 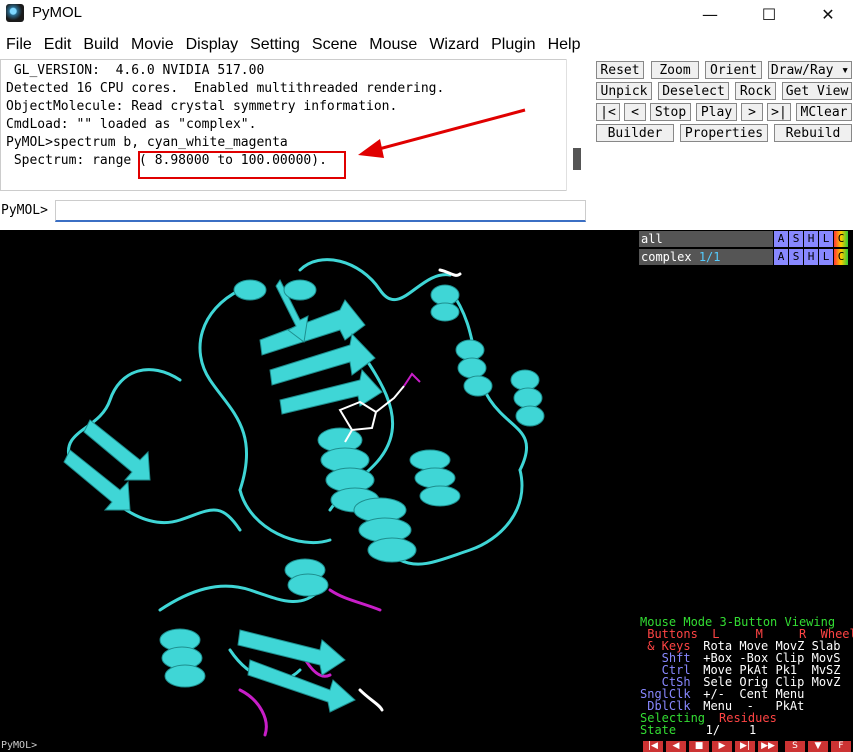 What do you see at coordinates (779, 112) in the screenshot?
I see `end-button: >|` at bounding box center [779, 112].